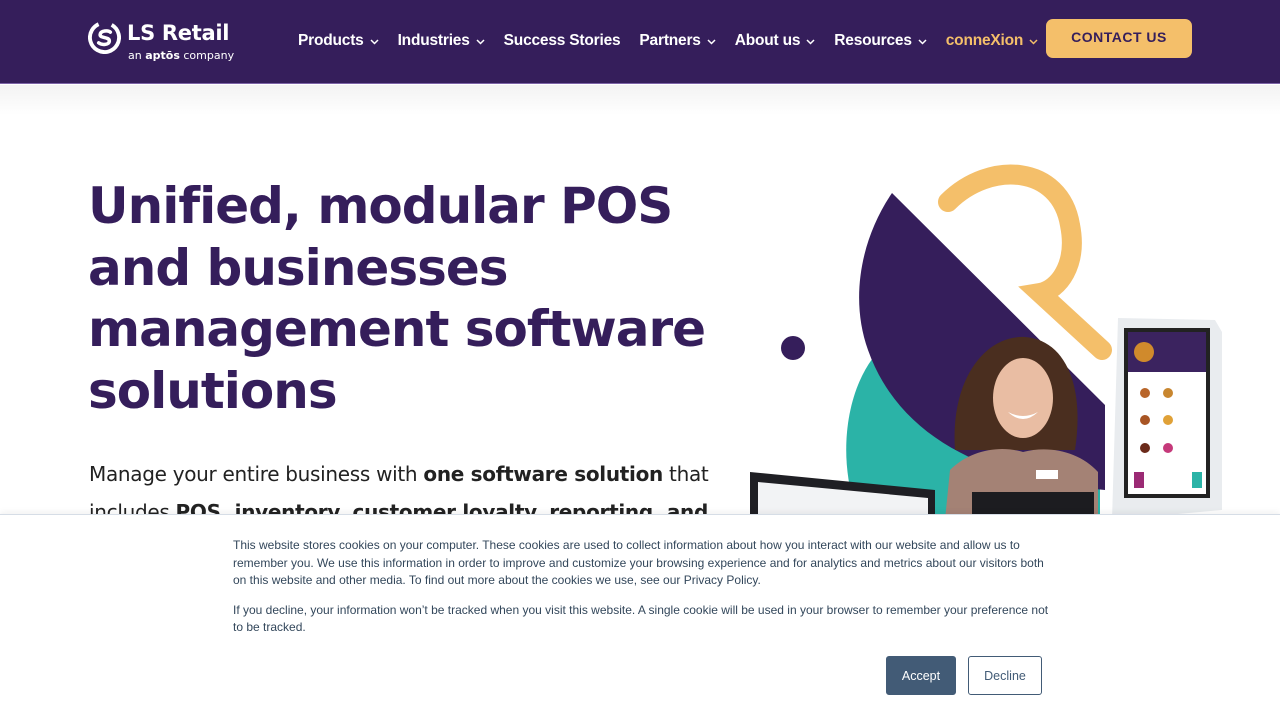 The height and width of the screenshot is (720, 1280). I want to click on nav-label: Success Stories, so click(562, 40).